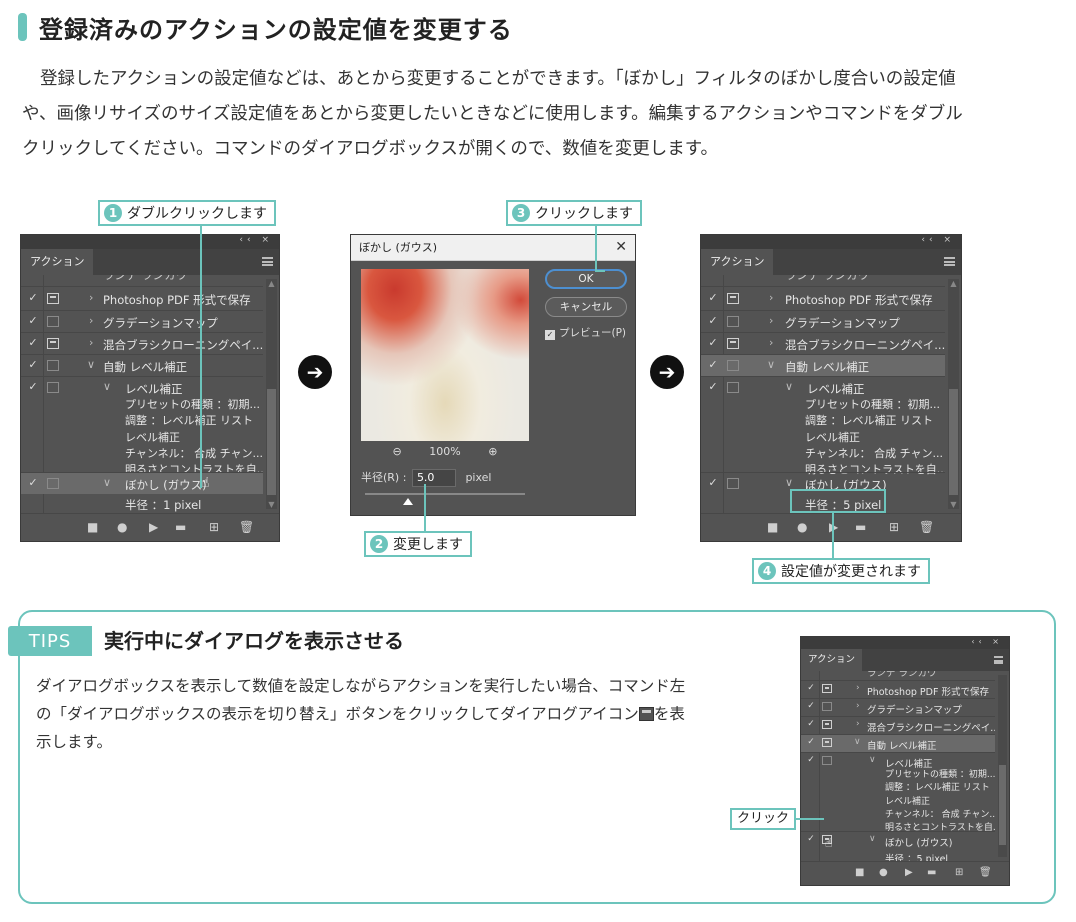 Image resolution: width=1076 pixels, height=922 pixels. Describe the element at coordinates (445, 494) in the screenshot. I see `radius-slider` at that location.